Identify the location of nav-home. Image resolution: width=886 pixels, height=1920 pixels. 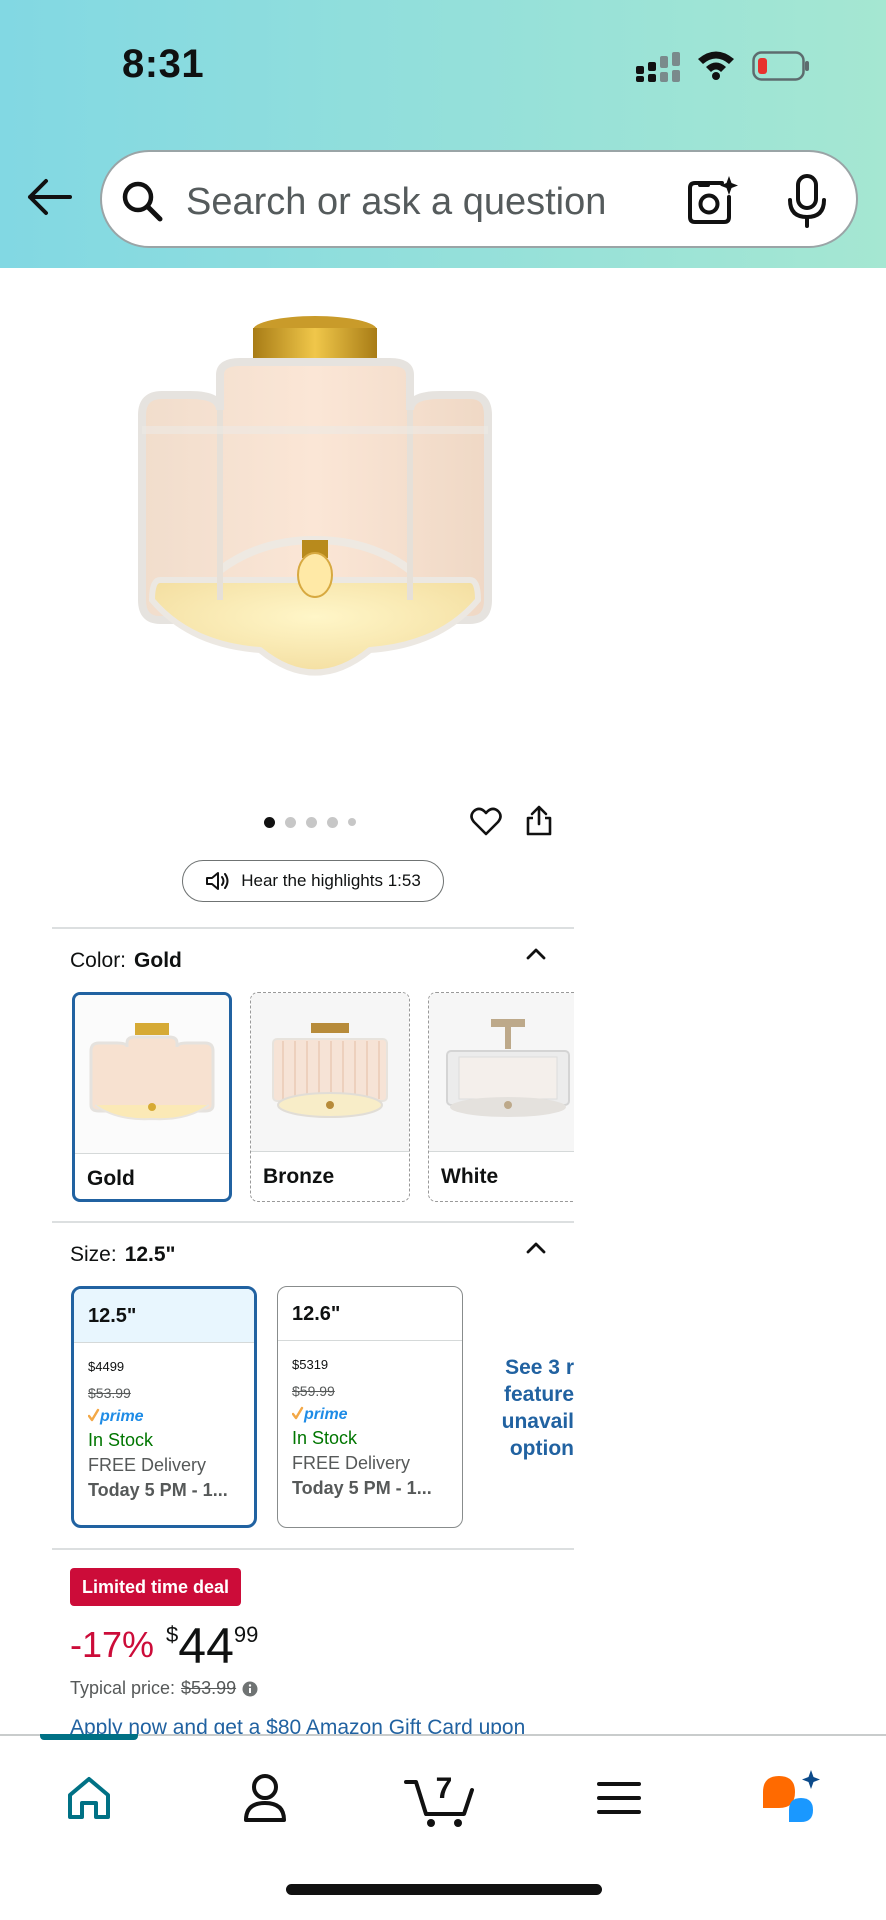
(89, 1798).